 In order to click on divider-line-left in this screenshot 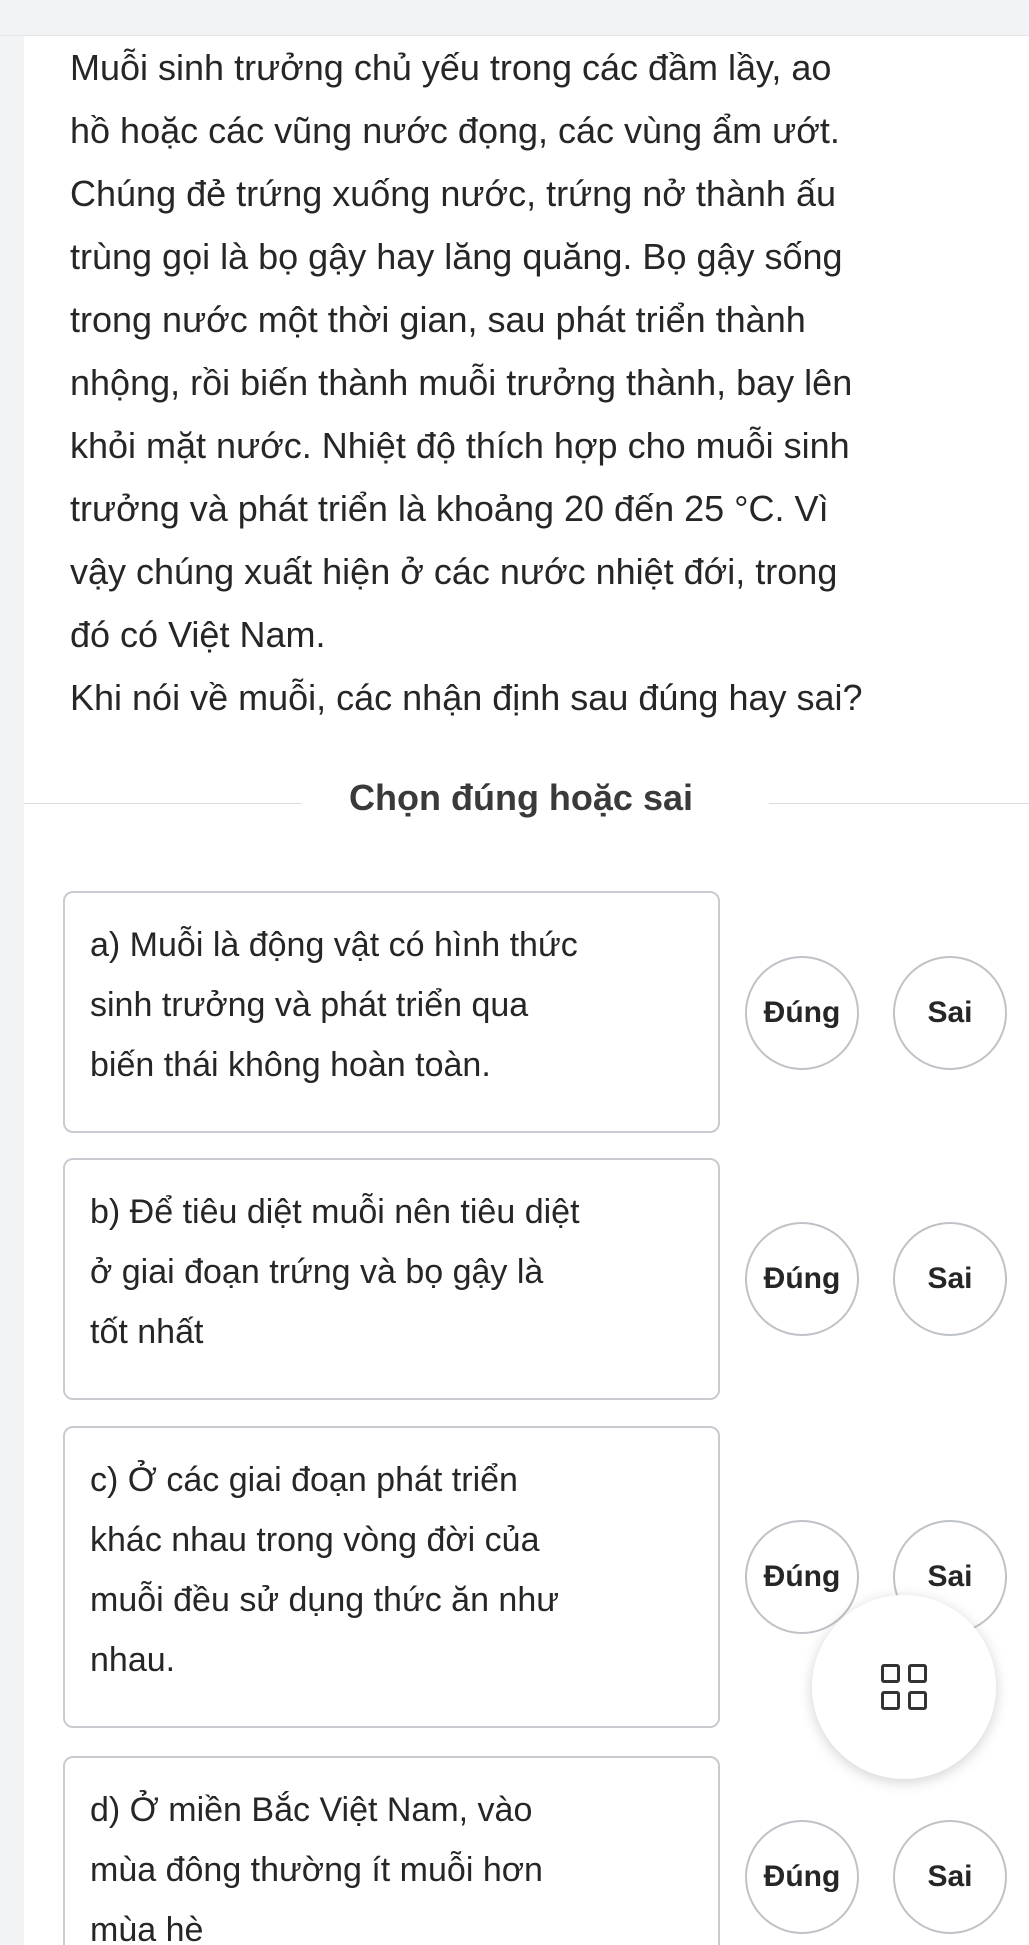, I will do `click(163, 803)`.